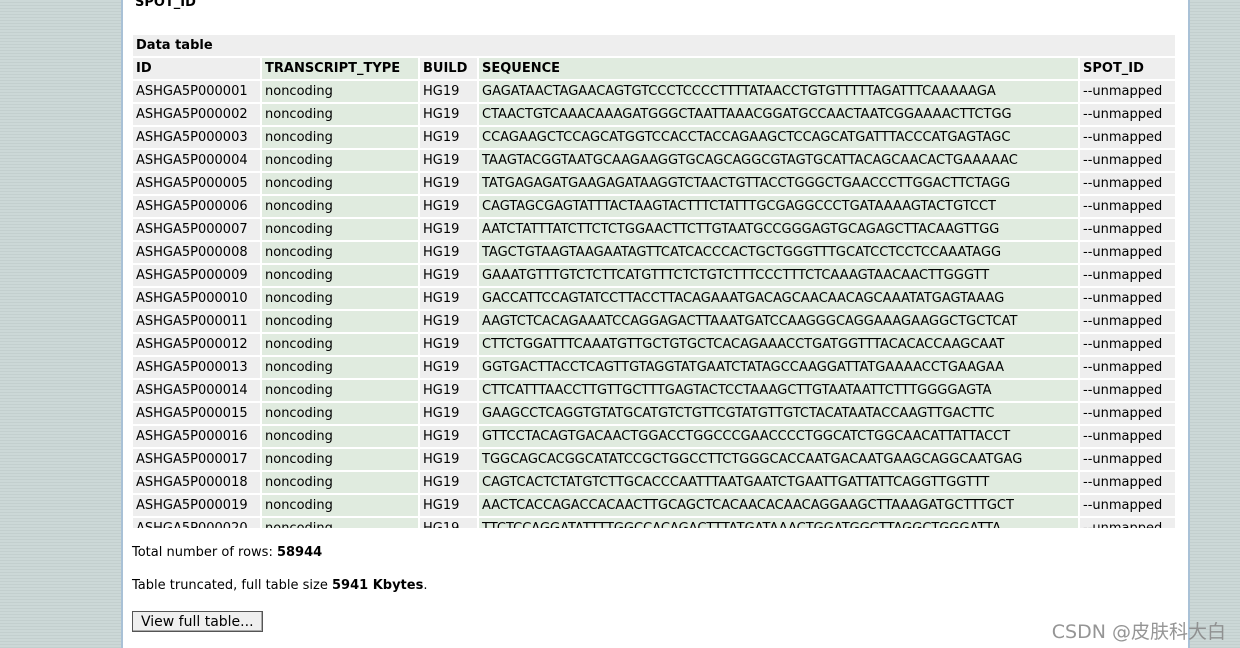 This screenshot has width=1240, height=648. What do you see at coordinates (377, 585) in the screenshot?
I see `truncated-size: 5941 Kbytes` at bounding box center [377, 585].